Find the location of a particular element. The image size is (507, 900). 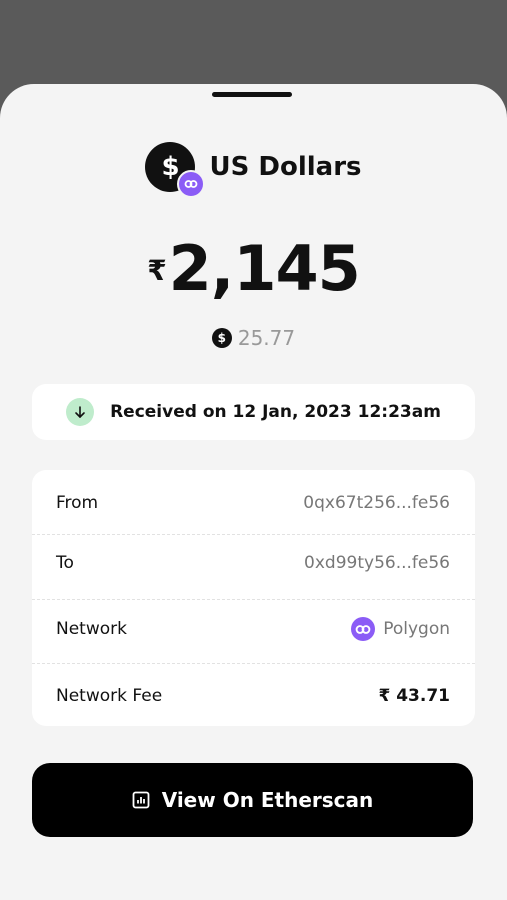

network-value: Polygon is located at coordinates (400, 629).